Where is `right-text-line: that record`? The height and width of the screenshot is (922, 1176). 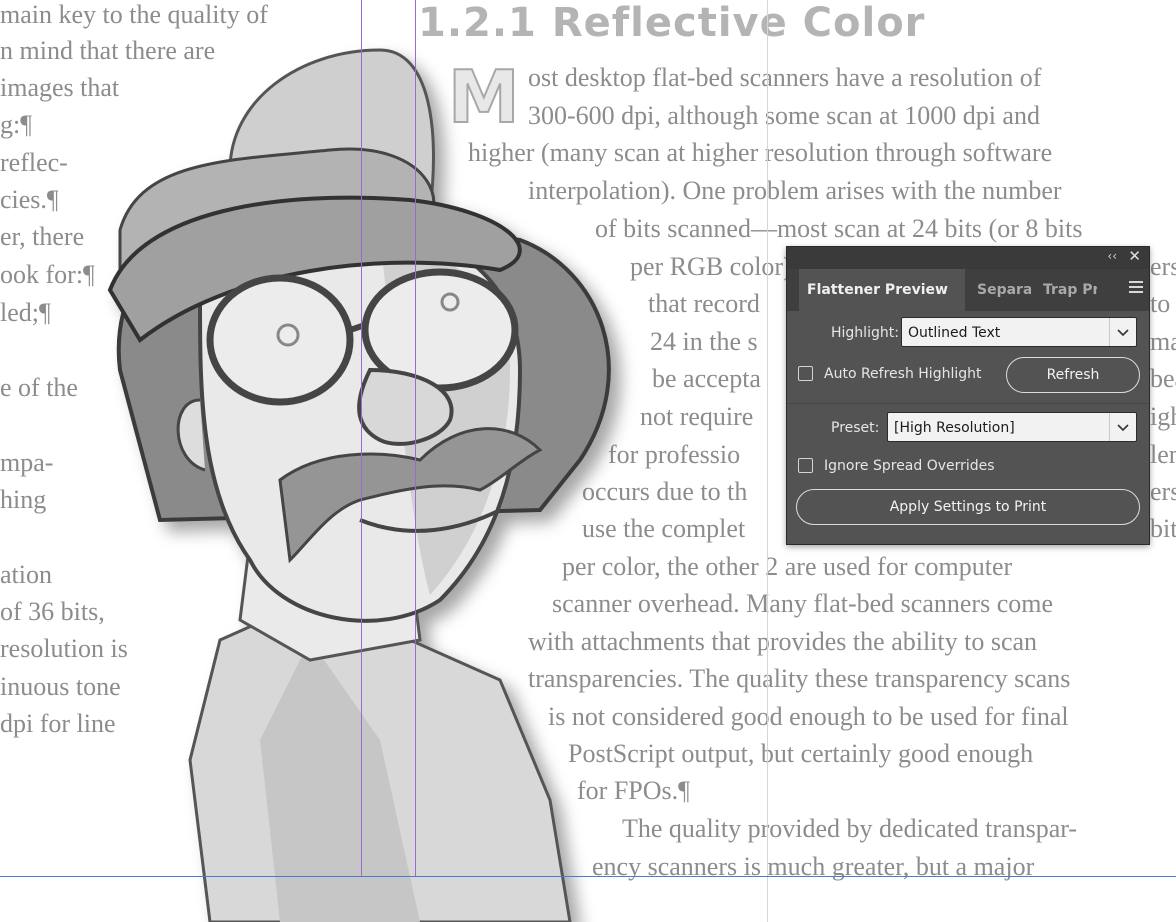 right-text-line: that record is located at coordinates (704, 303).